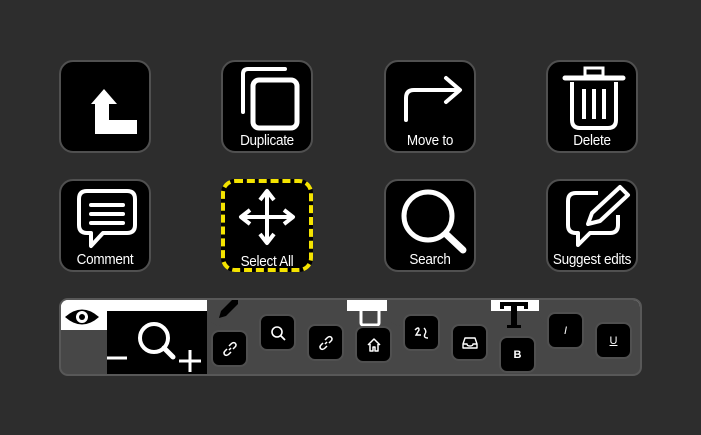 The height and width of the screenshot is (435, 701). I want to click on arrow-up-left-icon, so click(114, 111).